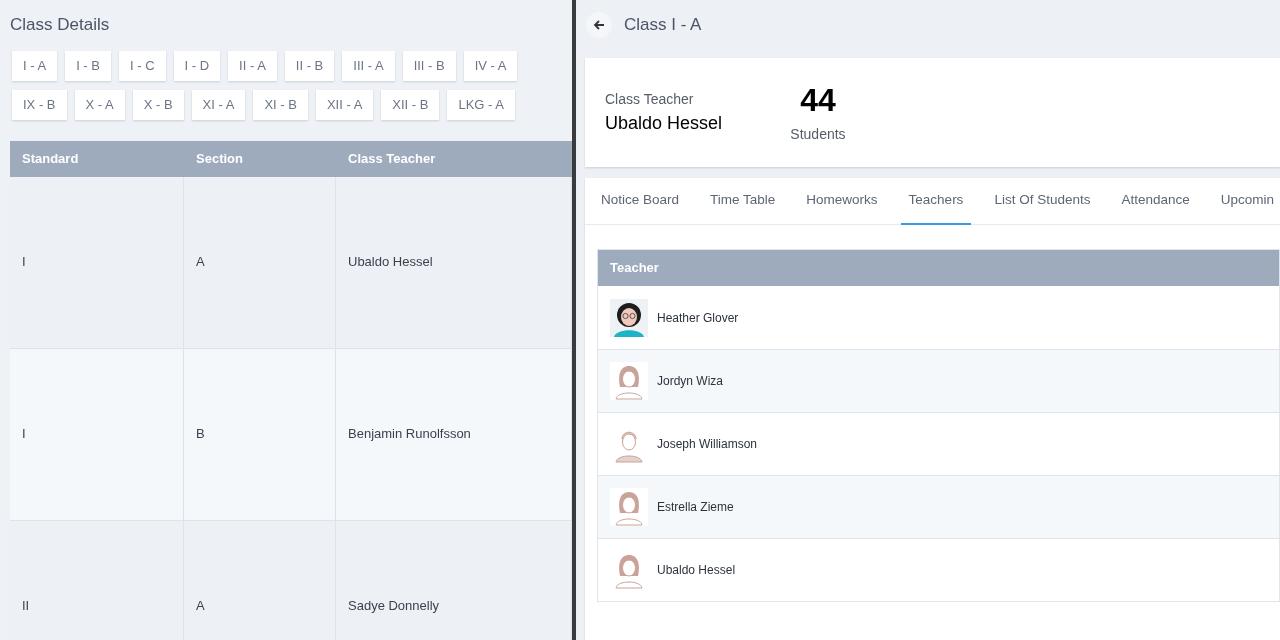 The height and width of the screenshot is (640, 1280). I want to click on tab: Upcomin, so click(1246, 201).